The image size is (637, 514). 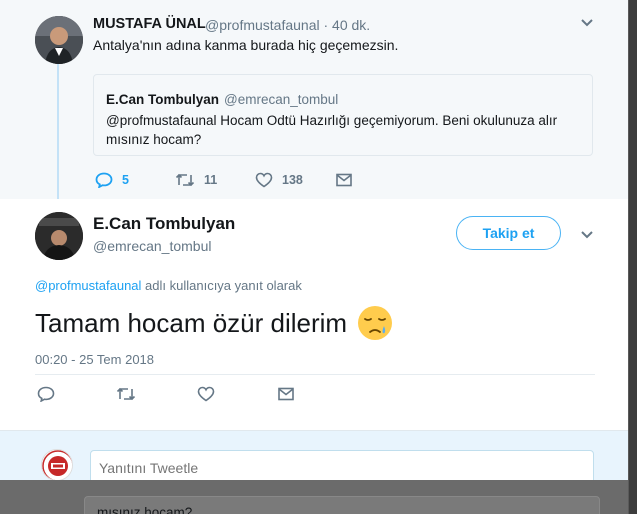 I want to click on quoted-author-handle: @emrecan_tombul, so click(x=281, y=99).